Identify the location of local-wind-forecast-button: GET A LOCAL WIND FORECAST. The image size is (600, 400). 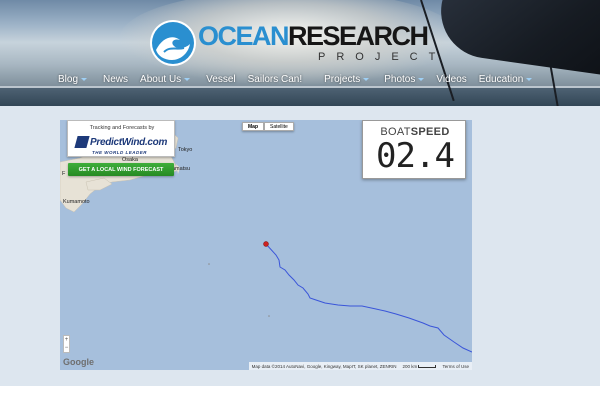
(121, 169).